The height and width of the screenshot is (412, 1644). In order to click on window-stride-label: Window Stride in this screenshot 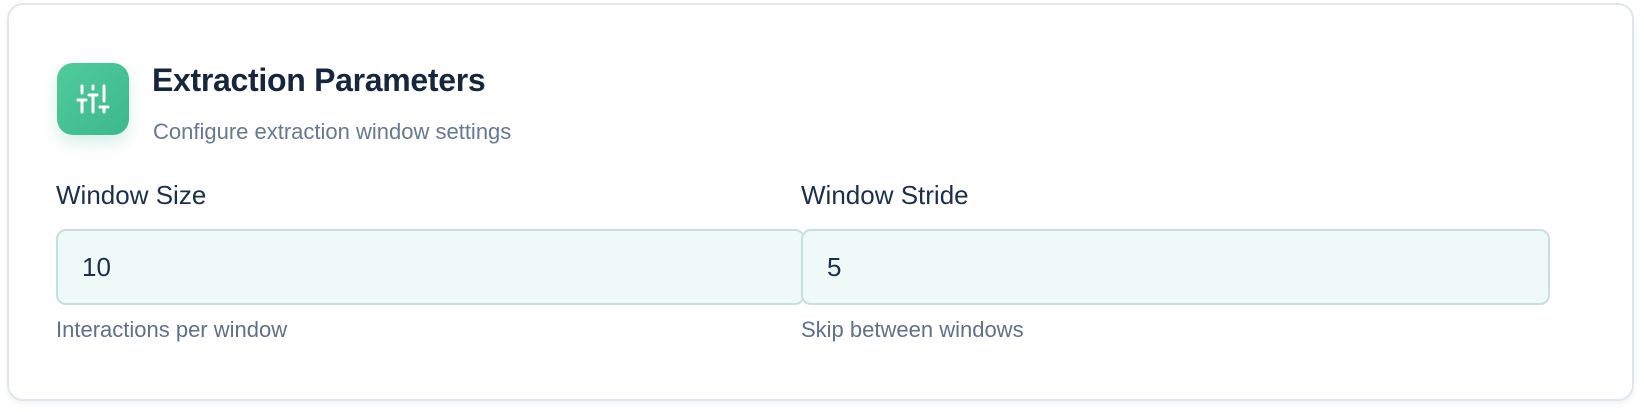, I will do `click(885, 195)`.